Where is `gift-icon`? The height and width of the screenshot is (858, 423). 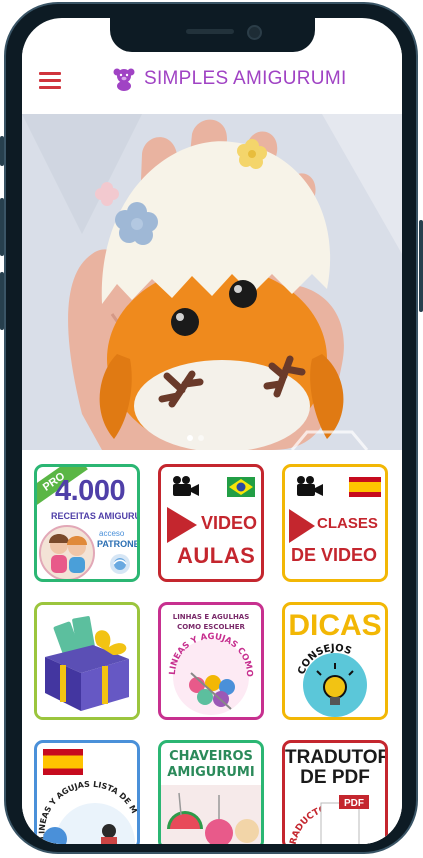
gift-icon is located at coordinates (87, 661).